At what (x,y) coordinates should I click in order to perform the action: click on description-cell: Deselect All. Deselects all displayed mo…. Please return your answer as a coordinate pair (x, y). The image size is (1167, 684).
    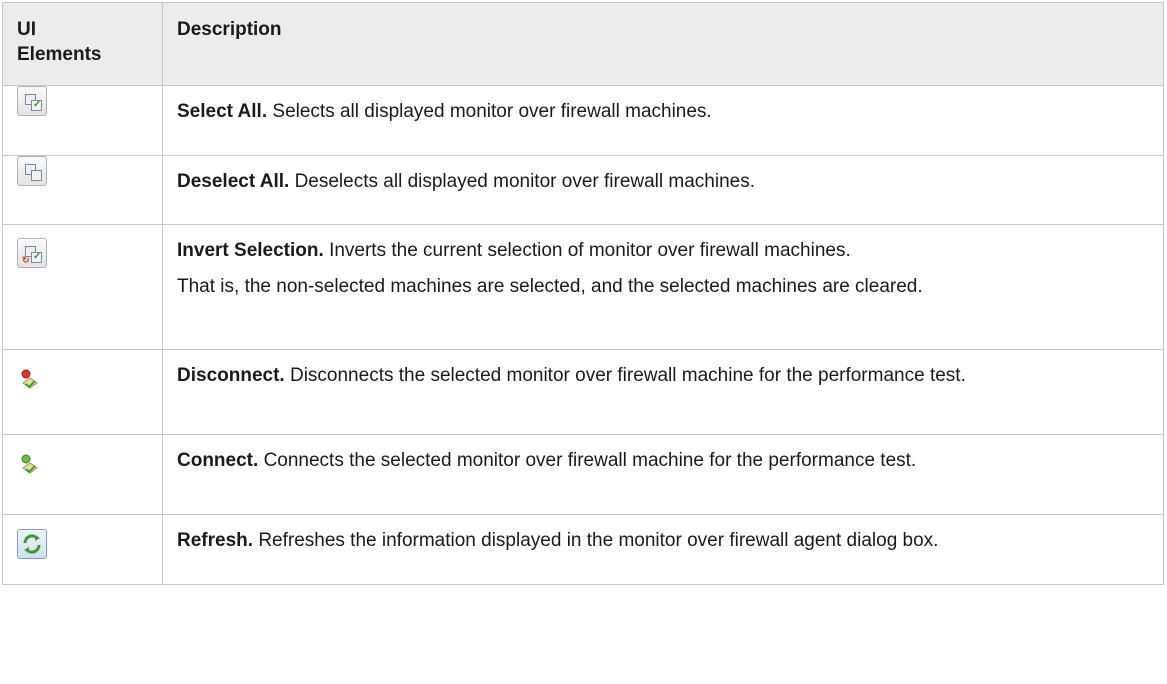
    Looking at the image, I should click on (663, 190).